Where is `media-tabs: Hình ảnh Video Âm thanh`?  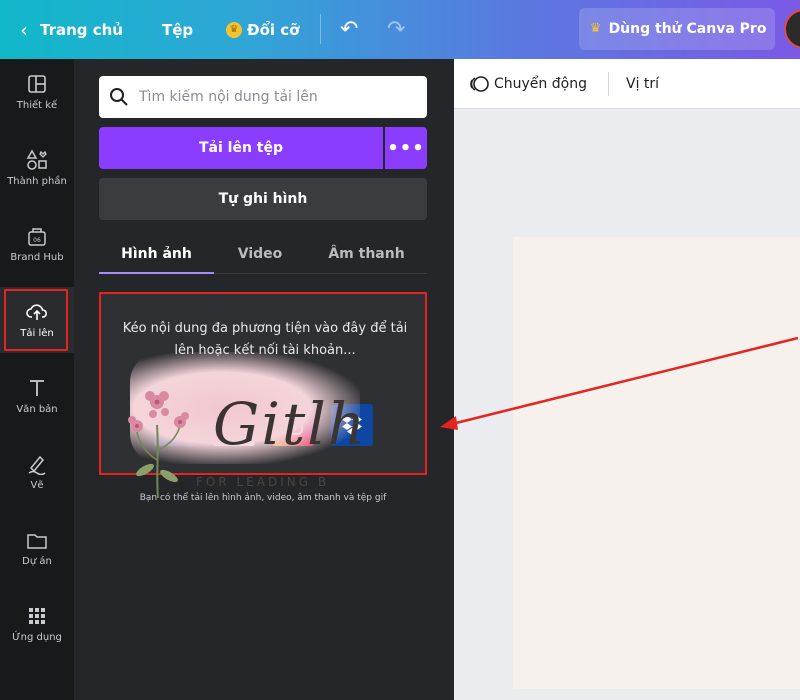
media-tabs: Hình ảnh Video Âm thanh is located at coordinates (263, 254).